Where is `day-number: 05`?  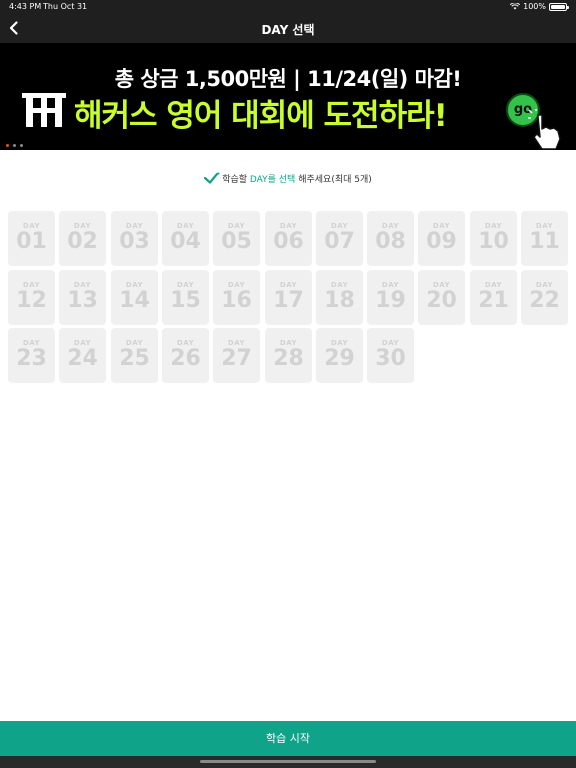
day-number: 05 is located at coordinates (236, 241).